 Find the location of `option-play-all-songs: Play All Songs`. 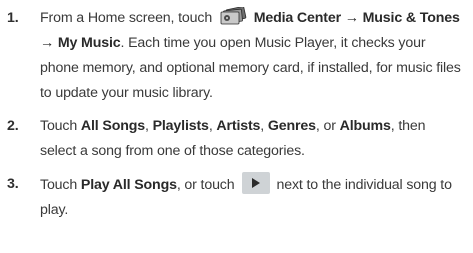

option-play-all-songs: Play All Songs is located at coordinates (128, 185).